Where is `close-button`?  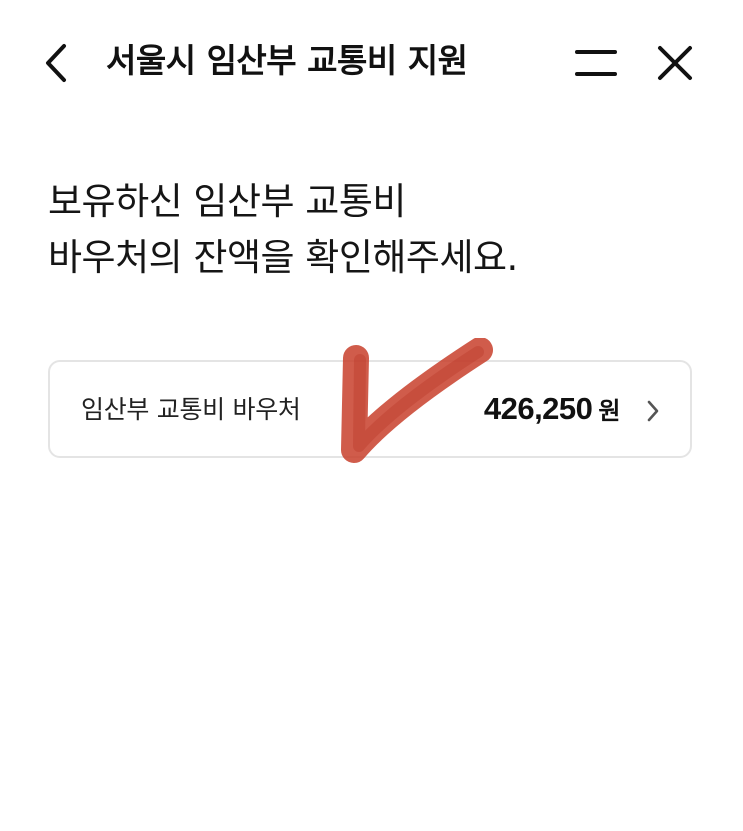
close-button is located at coordinates (675, 63).